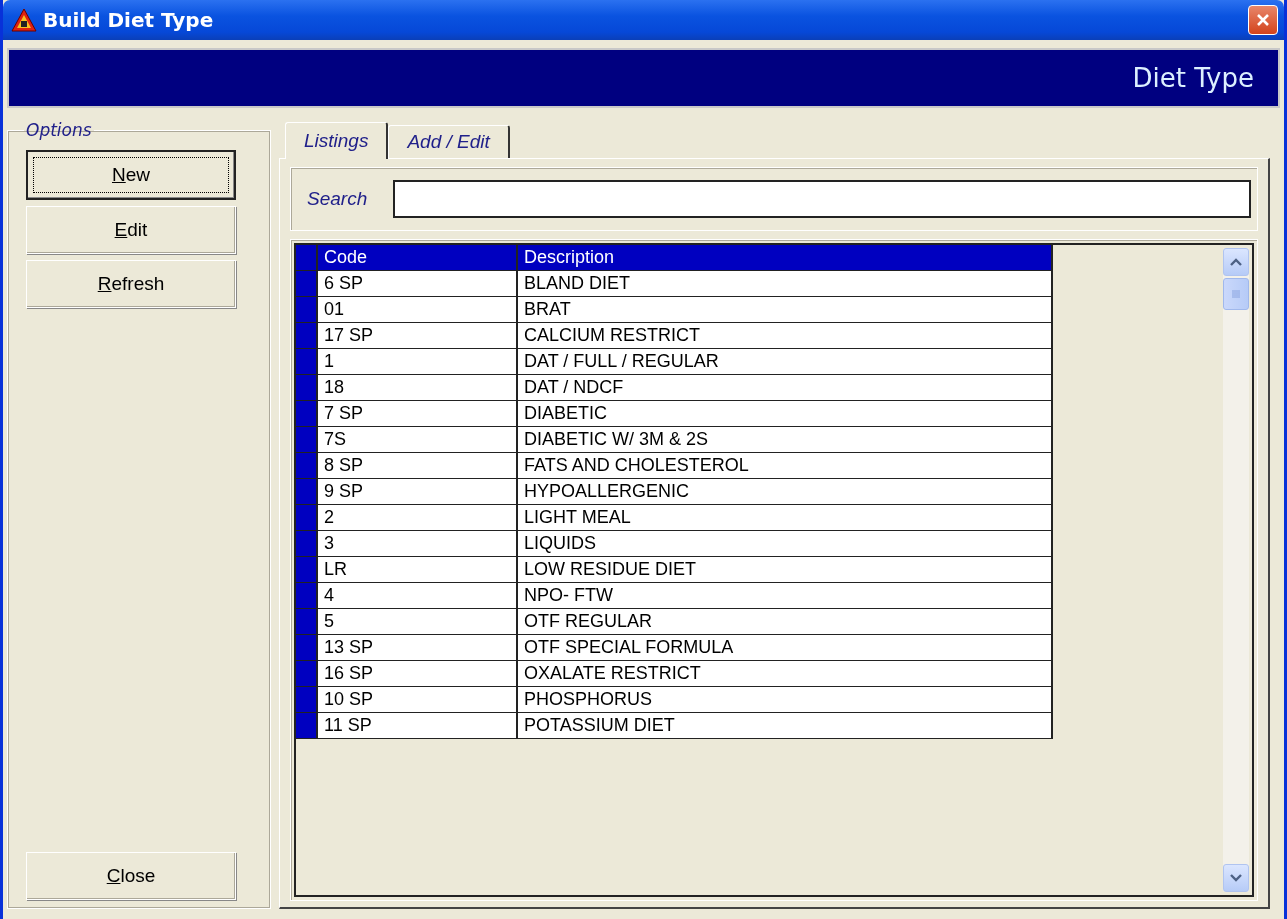 The height and width of the screenshot is (919, 1287). I want to click on table-cell: HYPOALLERGENIC, so click(785, 492).